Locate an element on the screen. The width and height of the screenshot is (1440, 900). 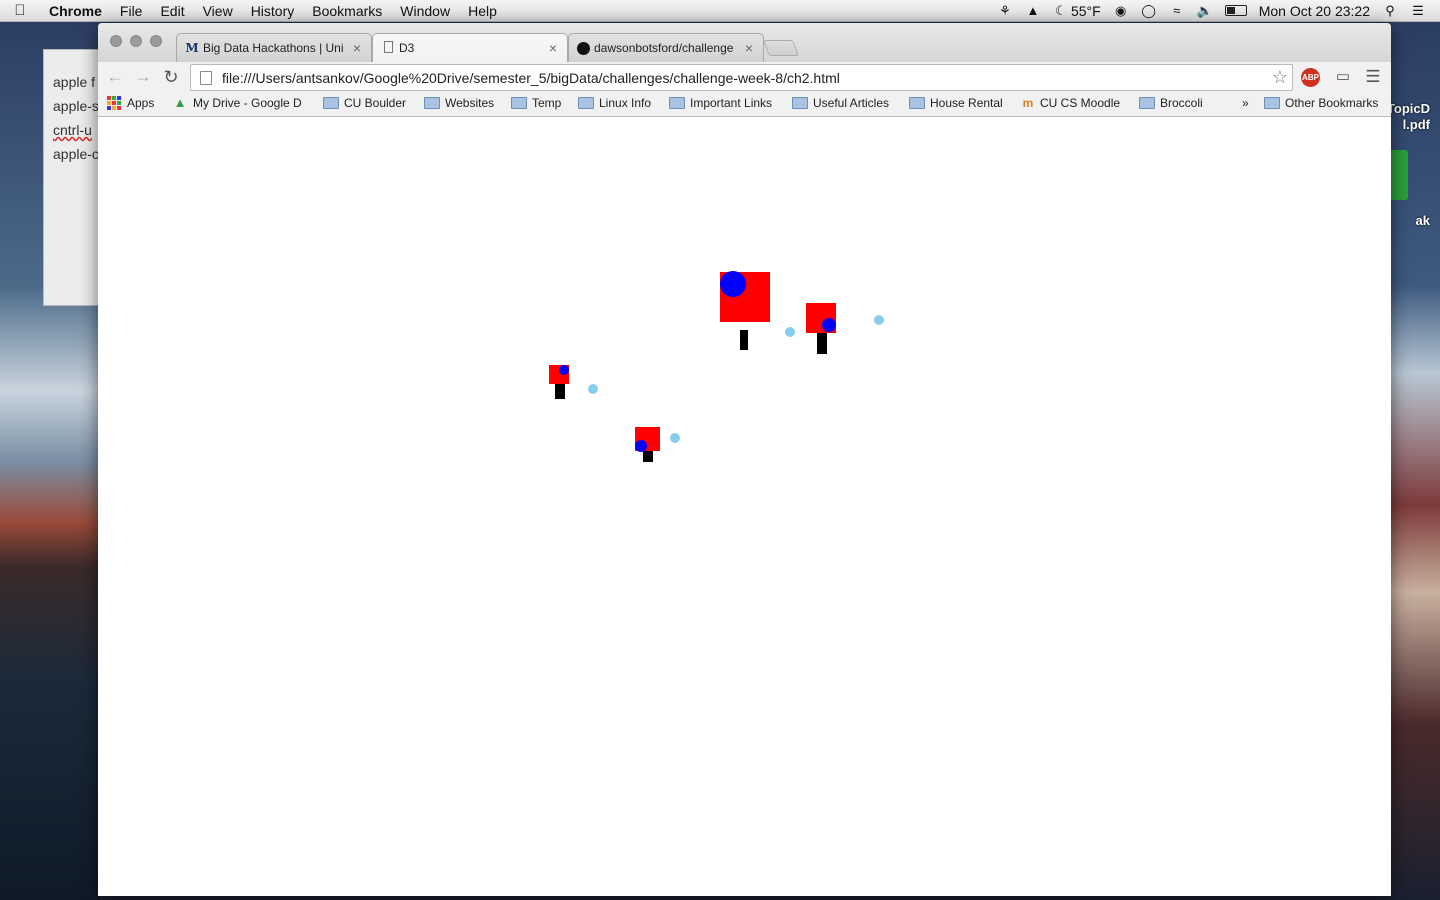
window-zoom-button is located at coordinates (156, 41).